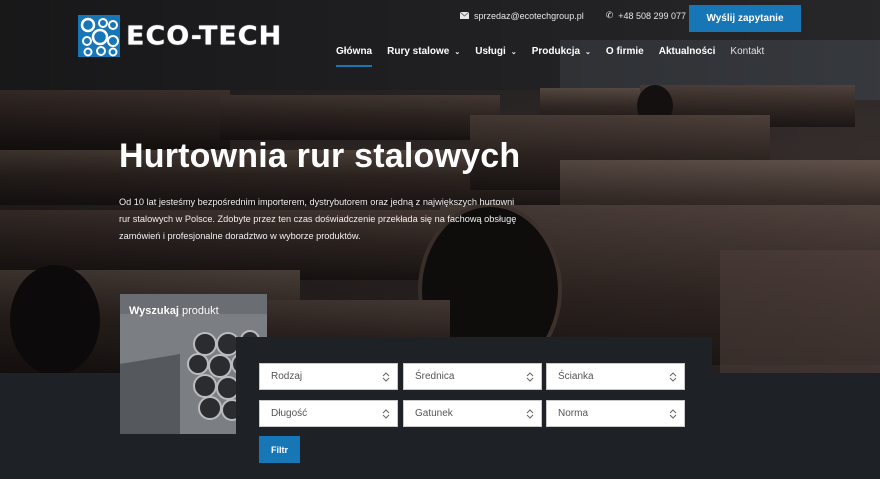  I want to click on email-text: sprzedaz@ecotechgroup.pl, so click(529, 15).